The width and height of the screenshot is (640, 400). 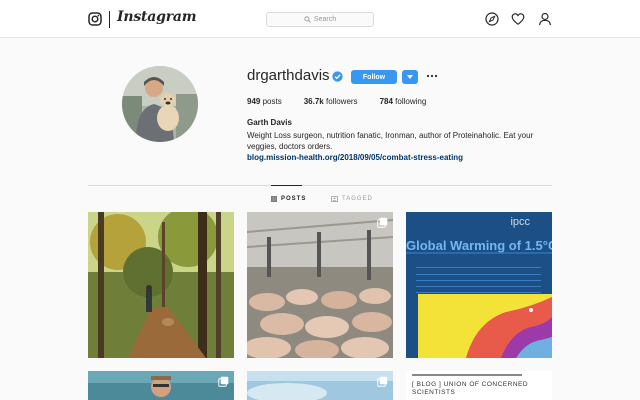 I want to click on tab-tagged: TAGGED, so click(x=352, y=199).